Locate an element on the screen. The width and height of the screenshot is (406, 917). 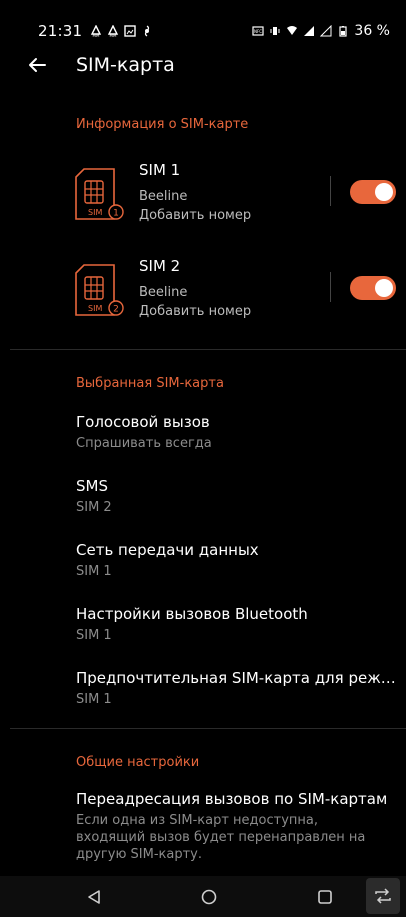
pref-title: SMS is located at coordinates (92, 486).